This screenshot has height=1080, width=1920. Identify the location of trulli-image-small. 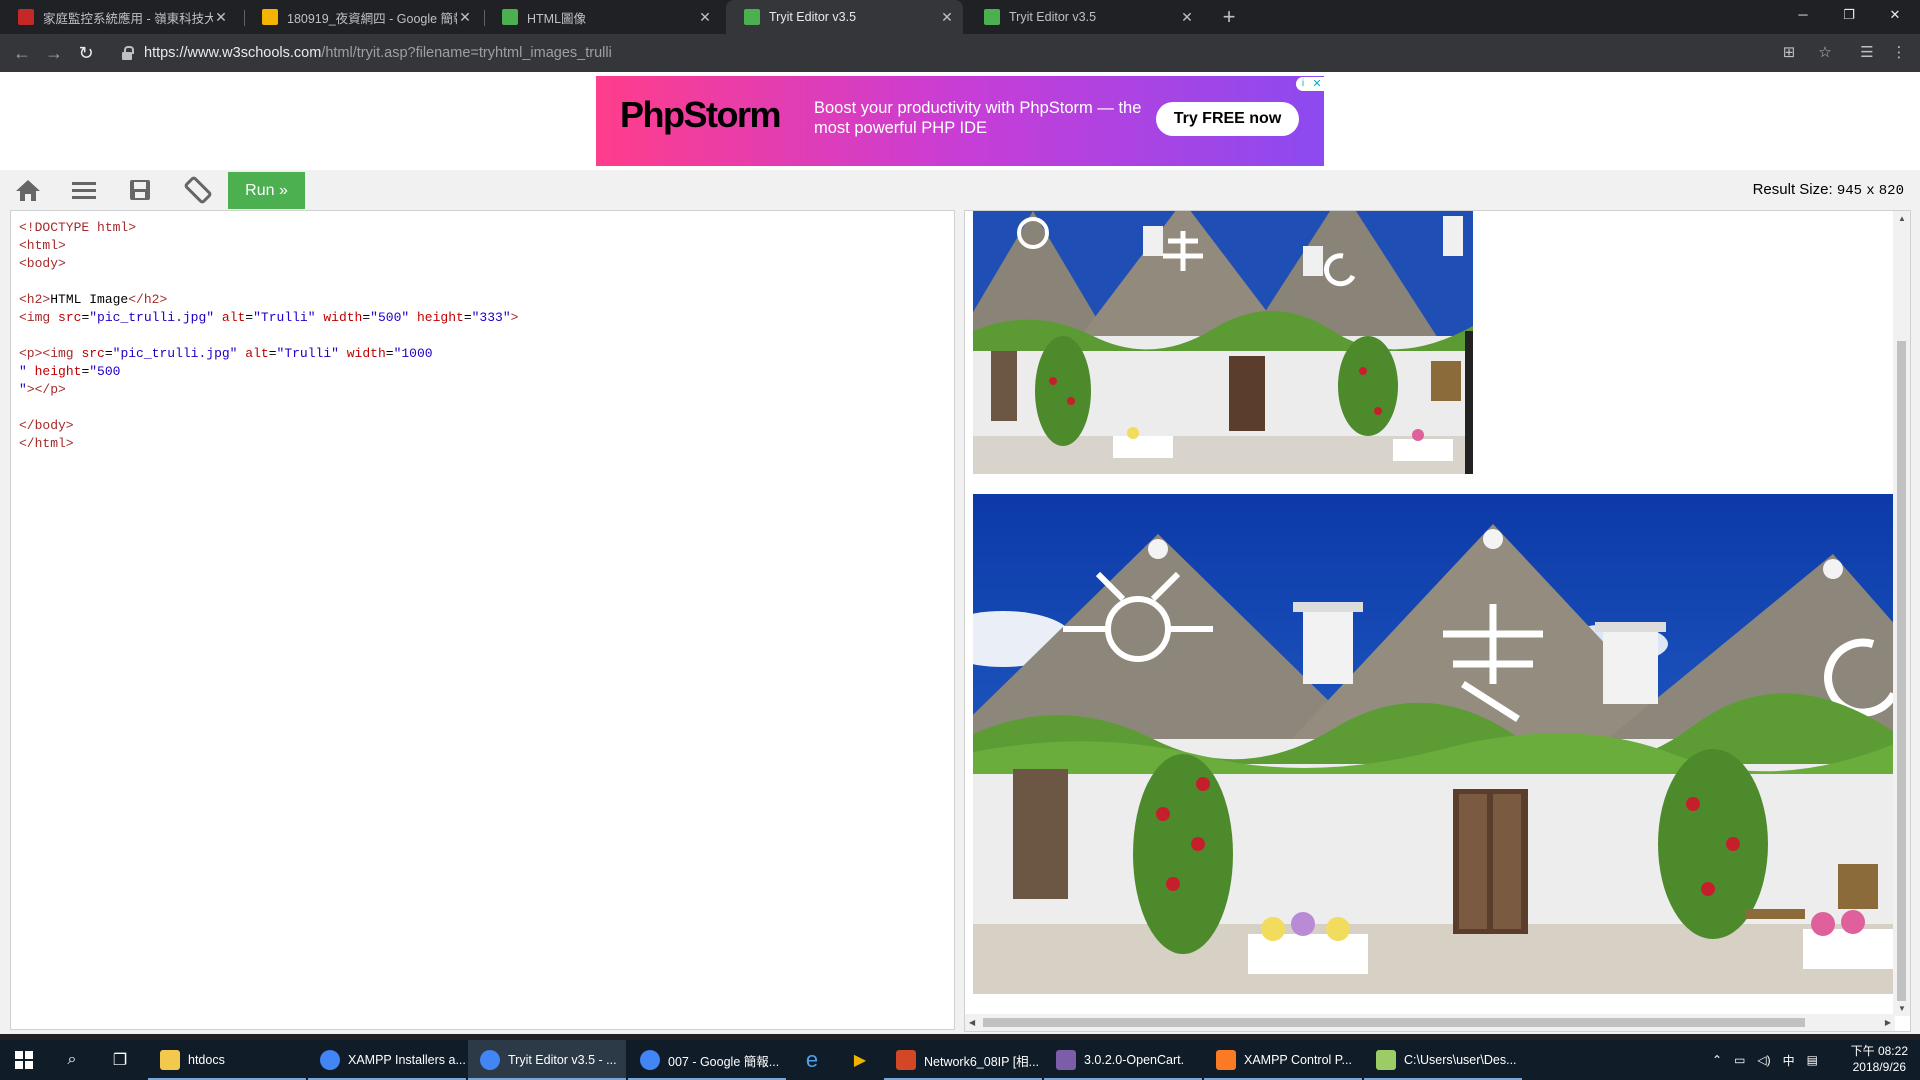
(1223, 342).